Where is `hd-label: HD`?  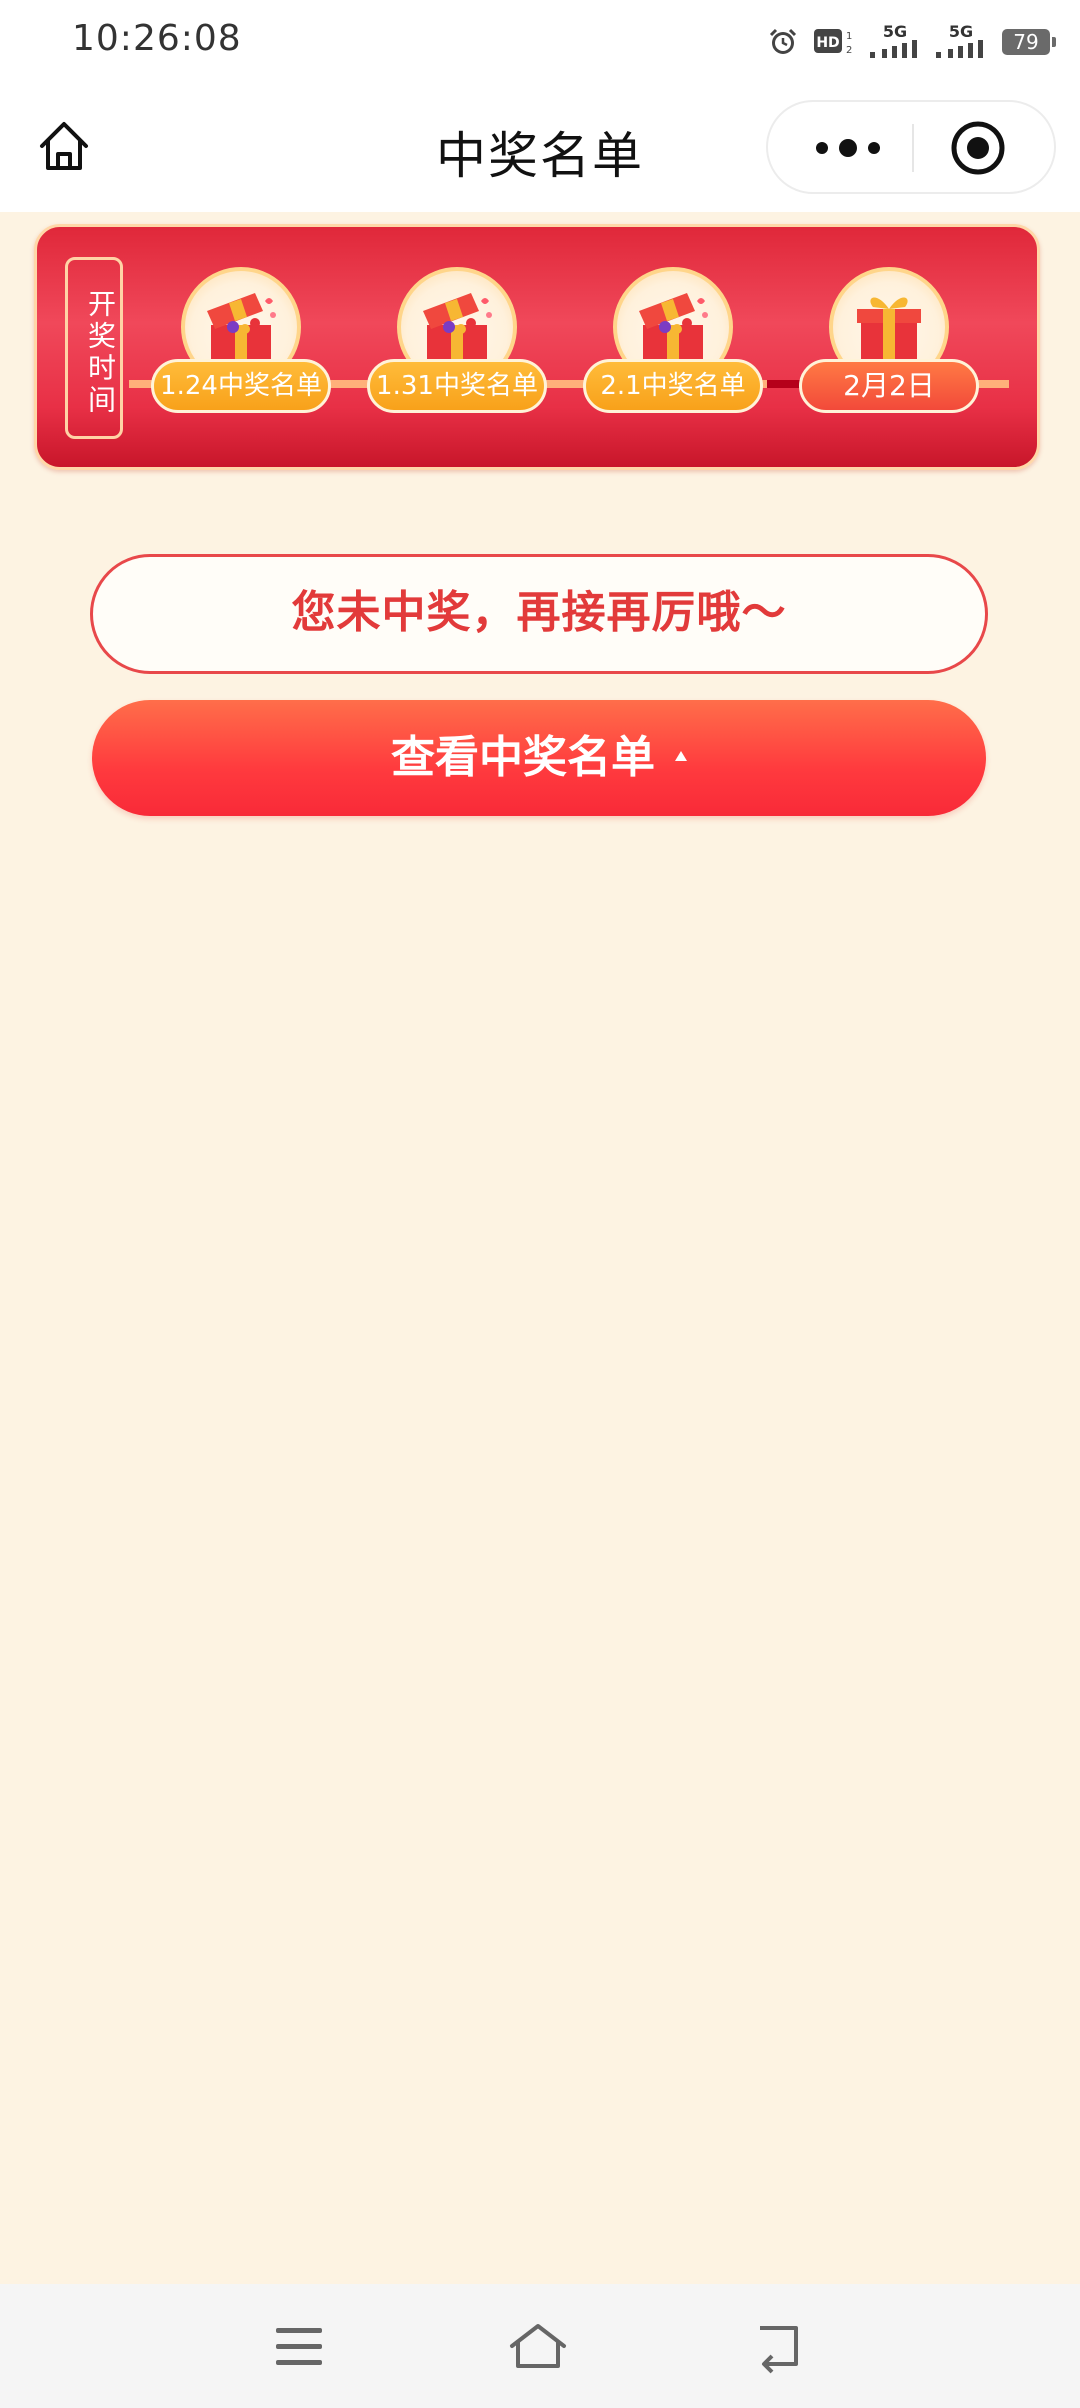
hd-label: HD is located at coordinates (827, 43).